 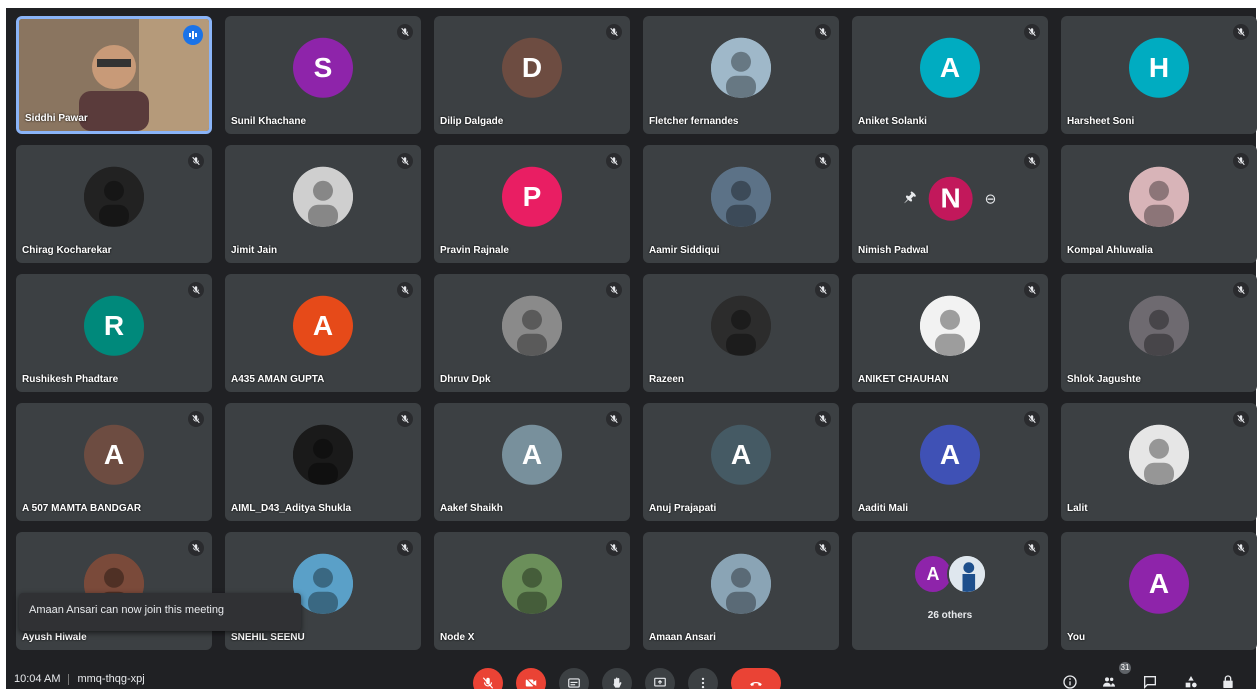 I want to click on participant-tile: Chirag Kocharekar, so click(x=114, y=204).